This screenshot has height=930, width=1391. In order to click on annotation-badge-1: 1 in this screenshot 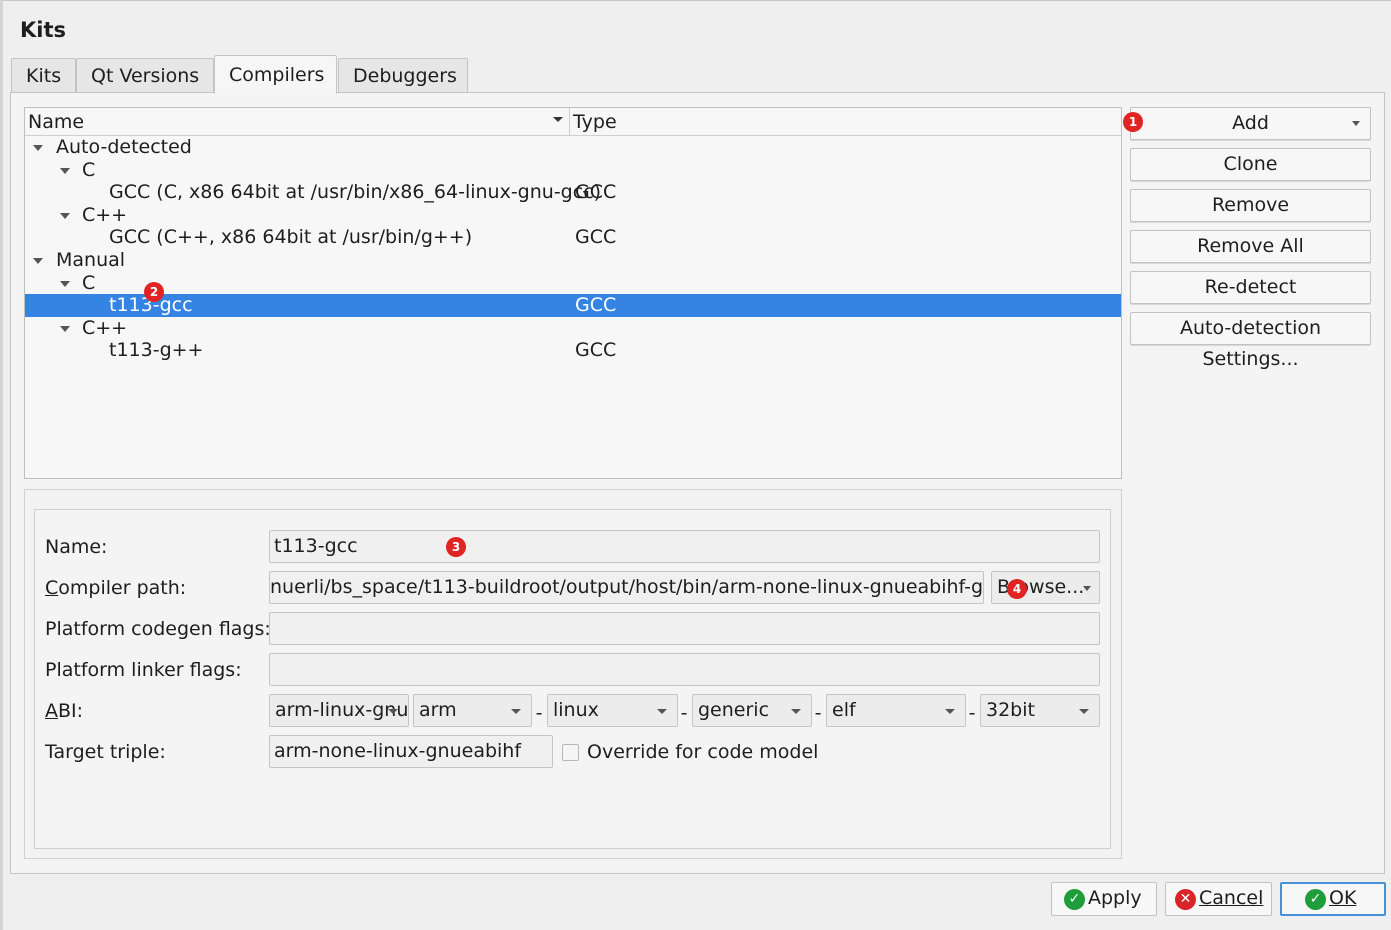, I will do `click(1133, 122)`.